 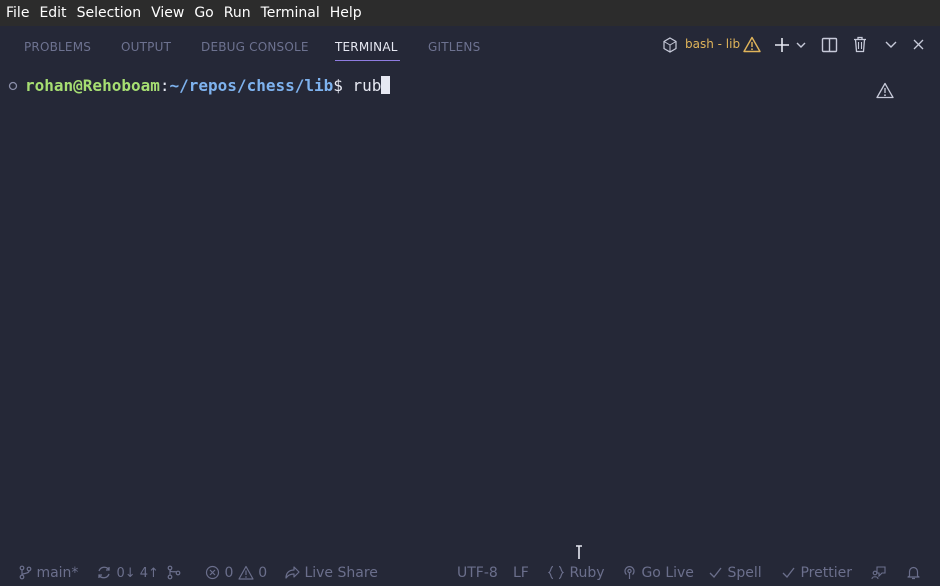 What do you see at coordinates (52, 13) in the screenshot?
I see `menu-edit: Edit` at bounding box center [52, 13].